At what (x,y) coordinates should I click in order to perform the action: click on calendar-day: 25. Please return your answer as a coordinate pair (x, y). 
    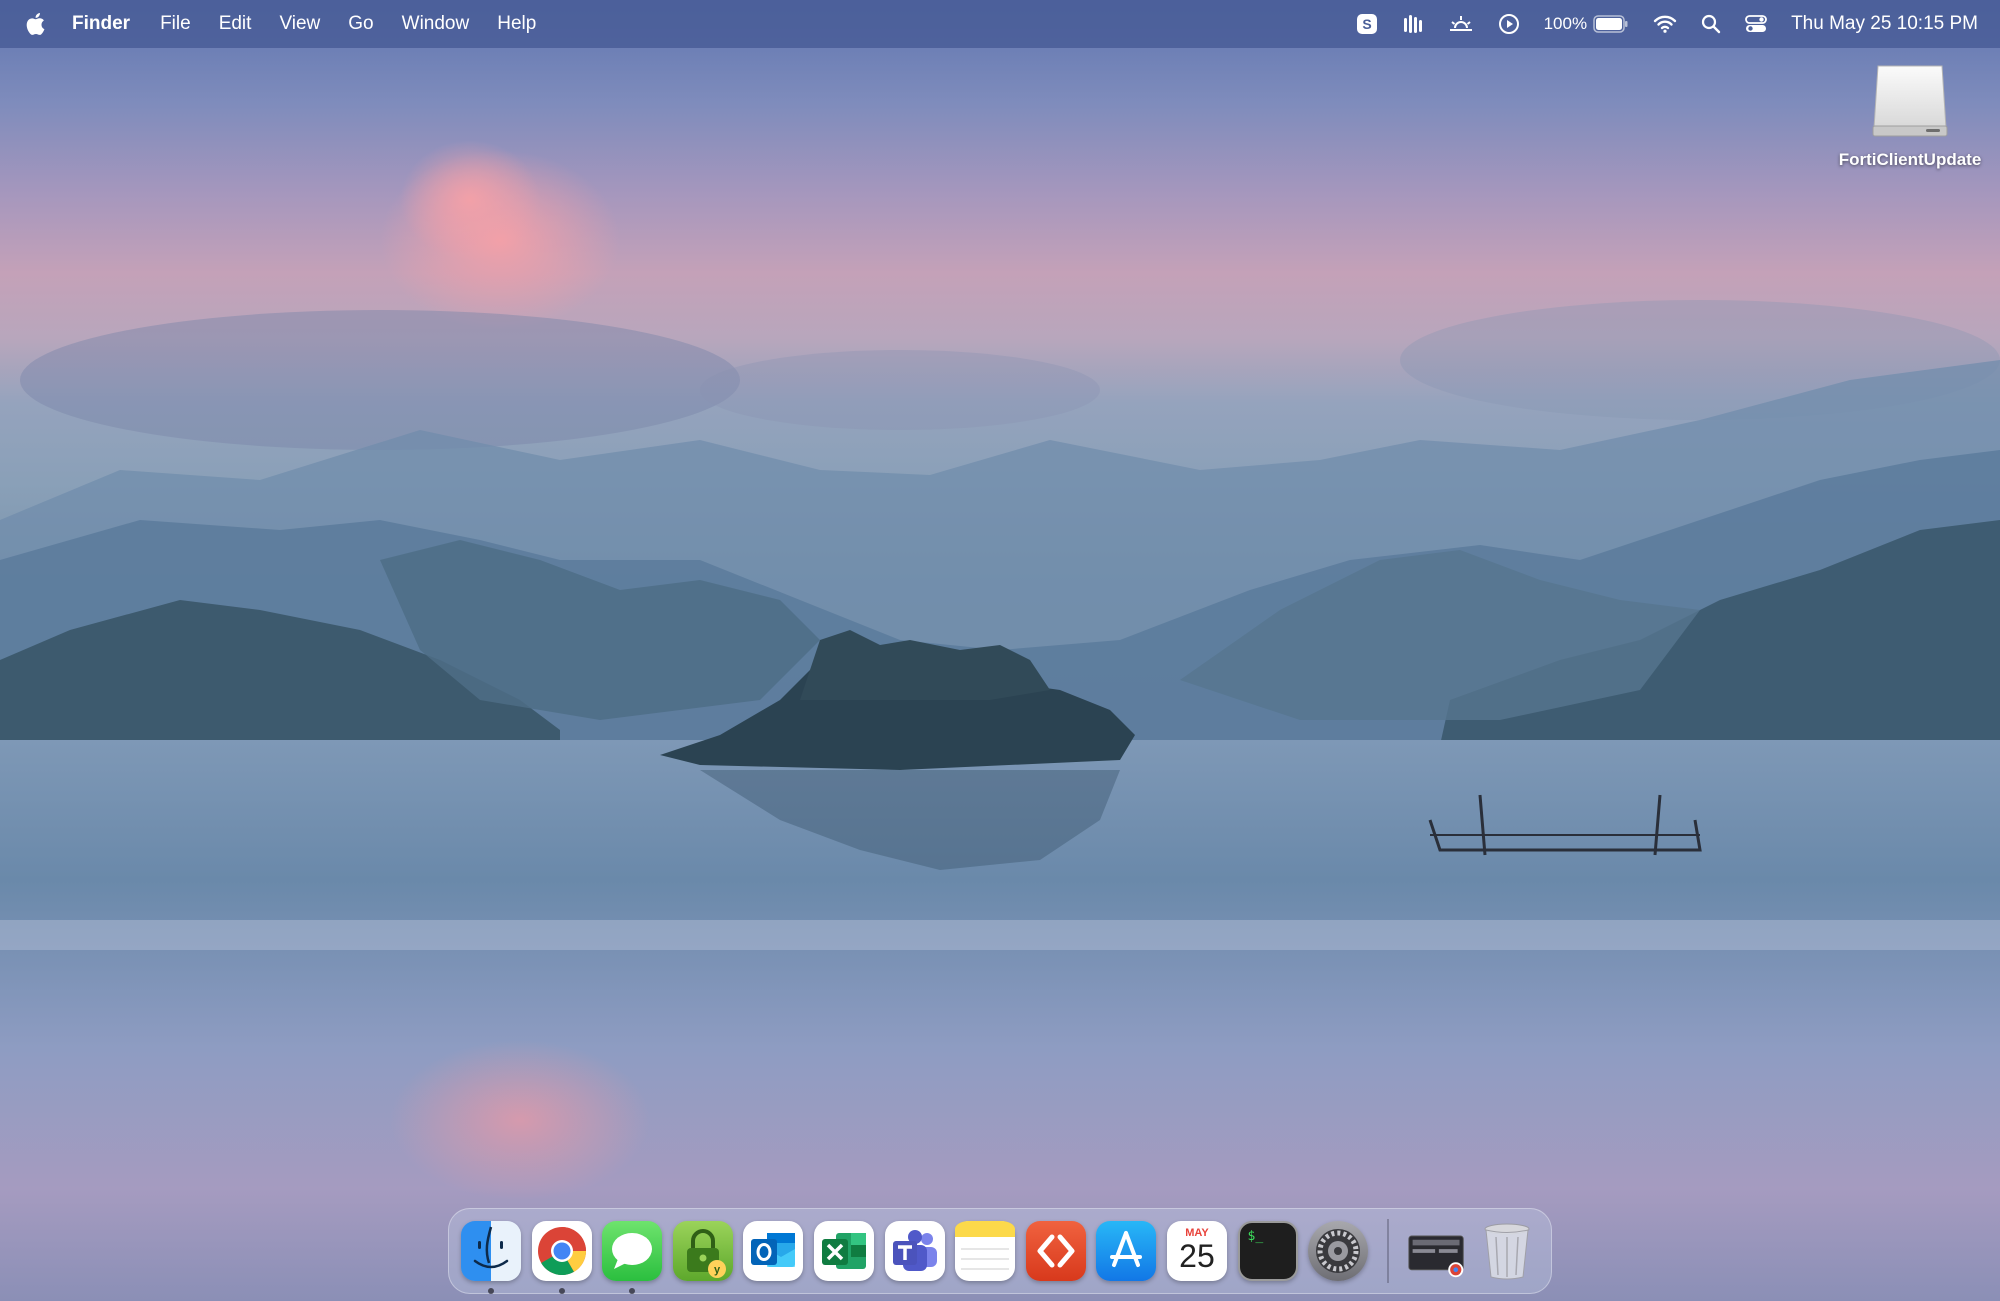
    Looking at the image, I should click on (1197, 1256).